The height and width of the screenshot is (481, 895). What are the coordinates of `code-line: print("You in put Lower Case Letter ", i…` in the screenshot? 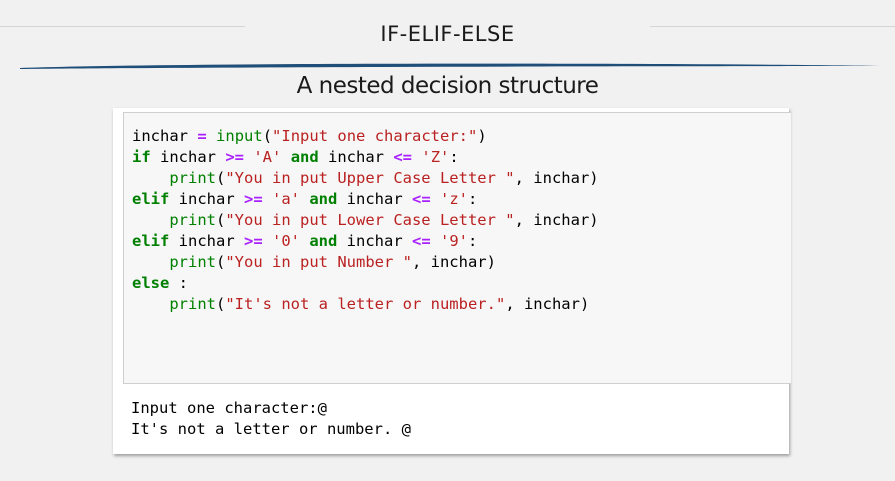 It's located at (461, 220).